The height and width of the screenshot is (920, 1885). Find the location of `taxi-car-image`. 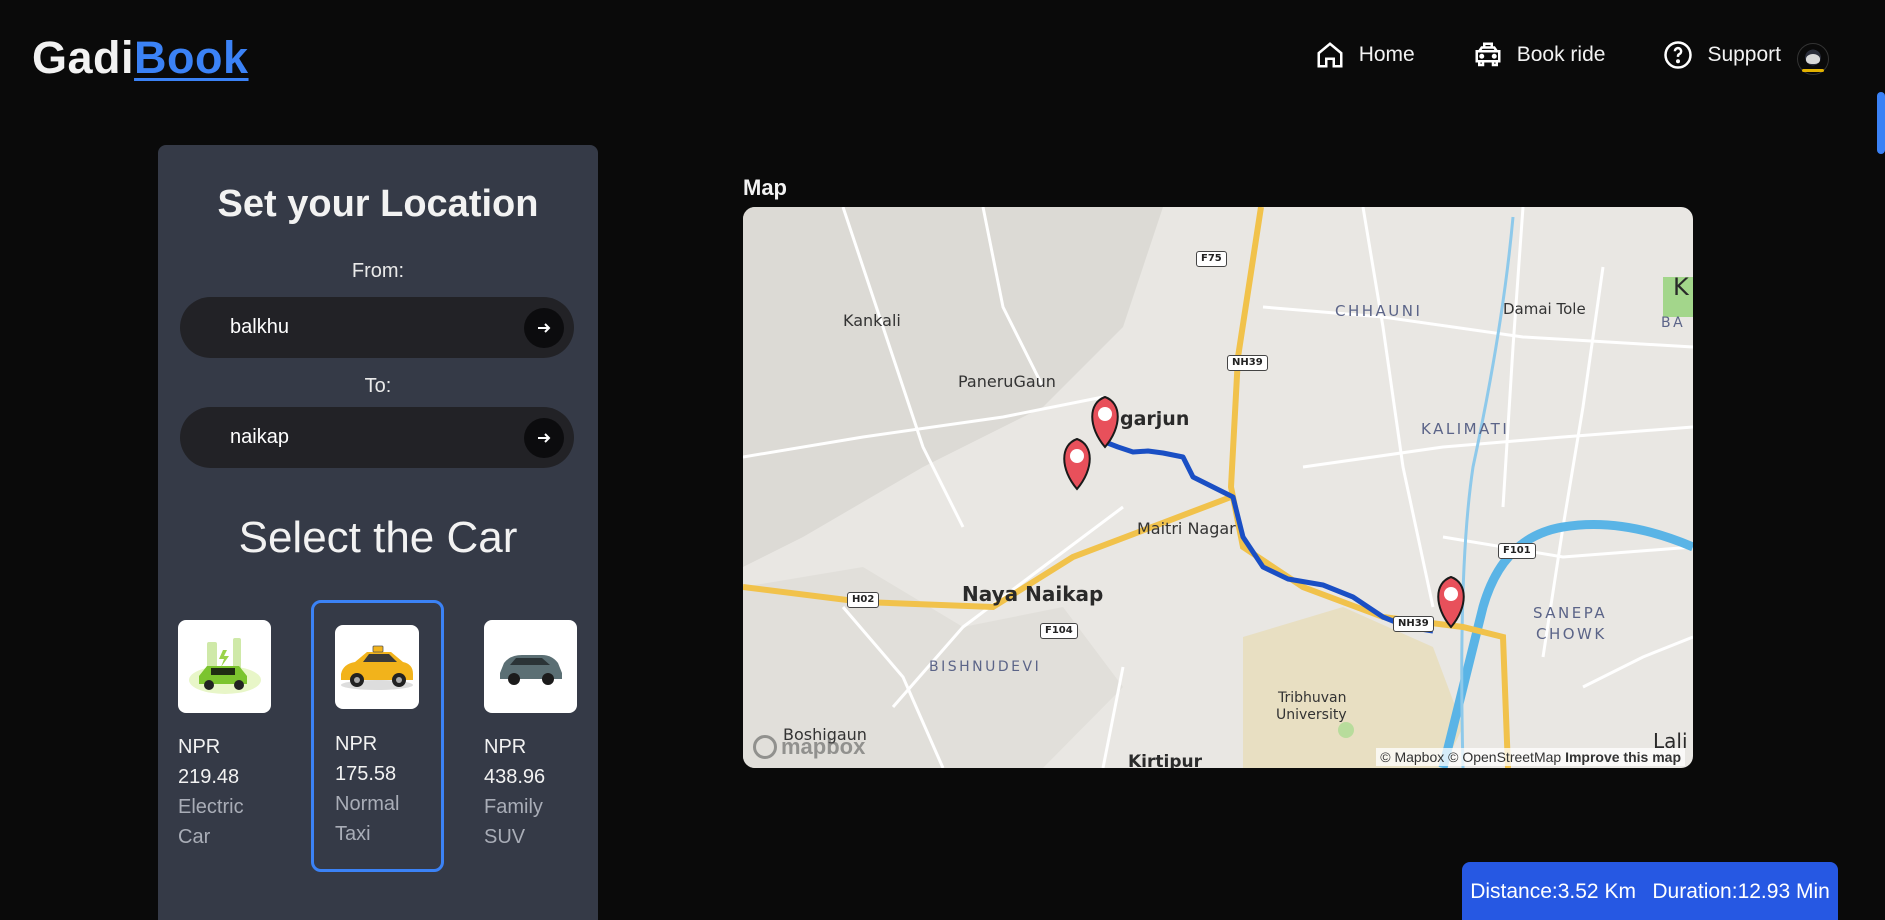

taxi-car-image is located at coordinates (377, 667).